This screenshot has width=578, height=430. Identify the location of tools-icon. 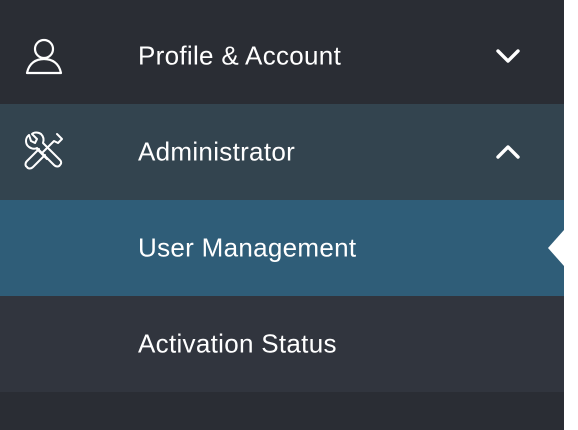
(44, 152).